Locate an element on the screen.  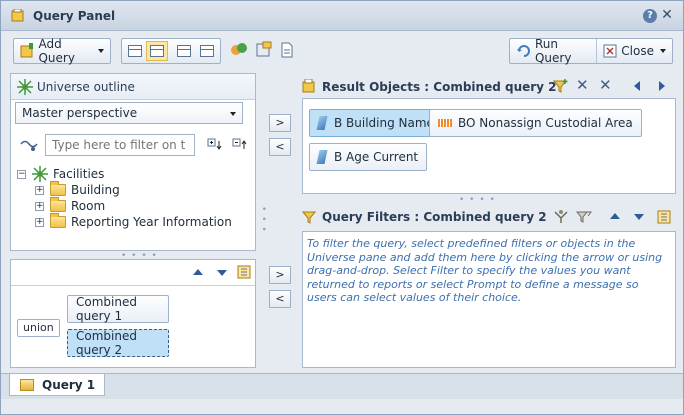
result-object-building-name: B Building Name is located at coordinates (376, 123).